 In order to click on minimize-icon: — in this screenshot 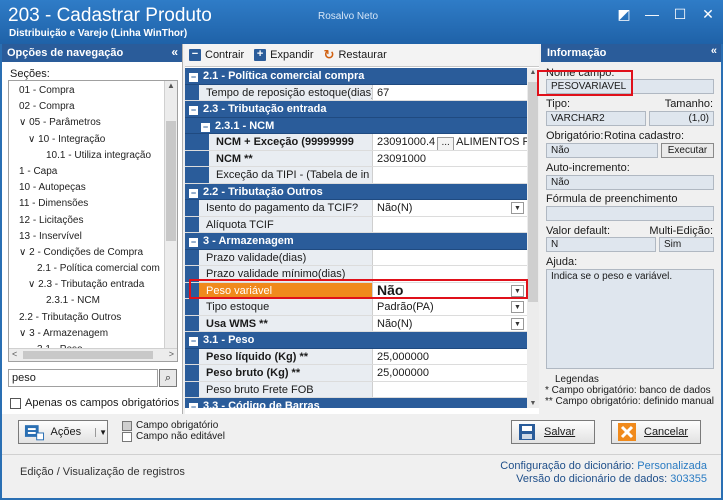, I will do `click(652, 14)`.